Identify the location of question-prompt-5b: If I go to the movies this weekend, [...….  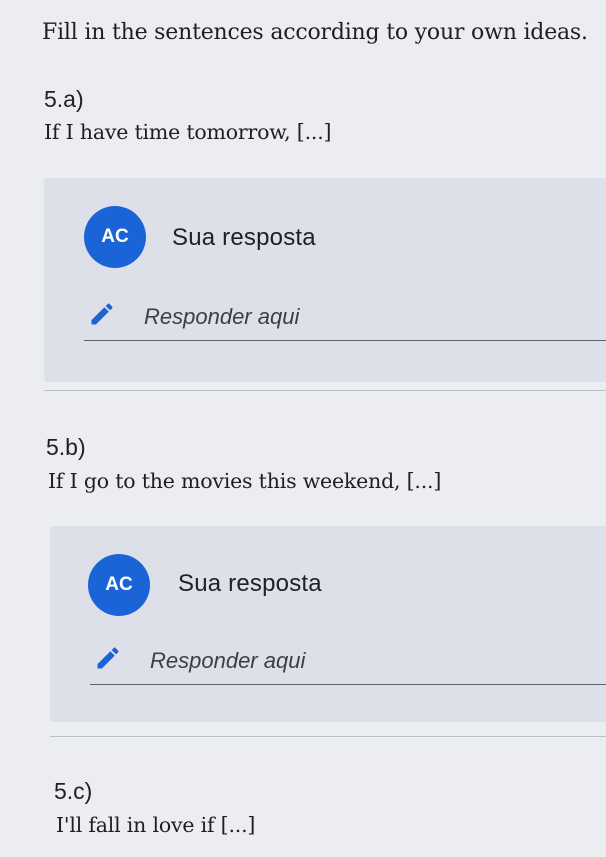
(245, 481).